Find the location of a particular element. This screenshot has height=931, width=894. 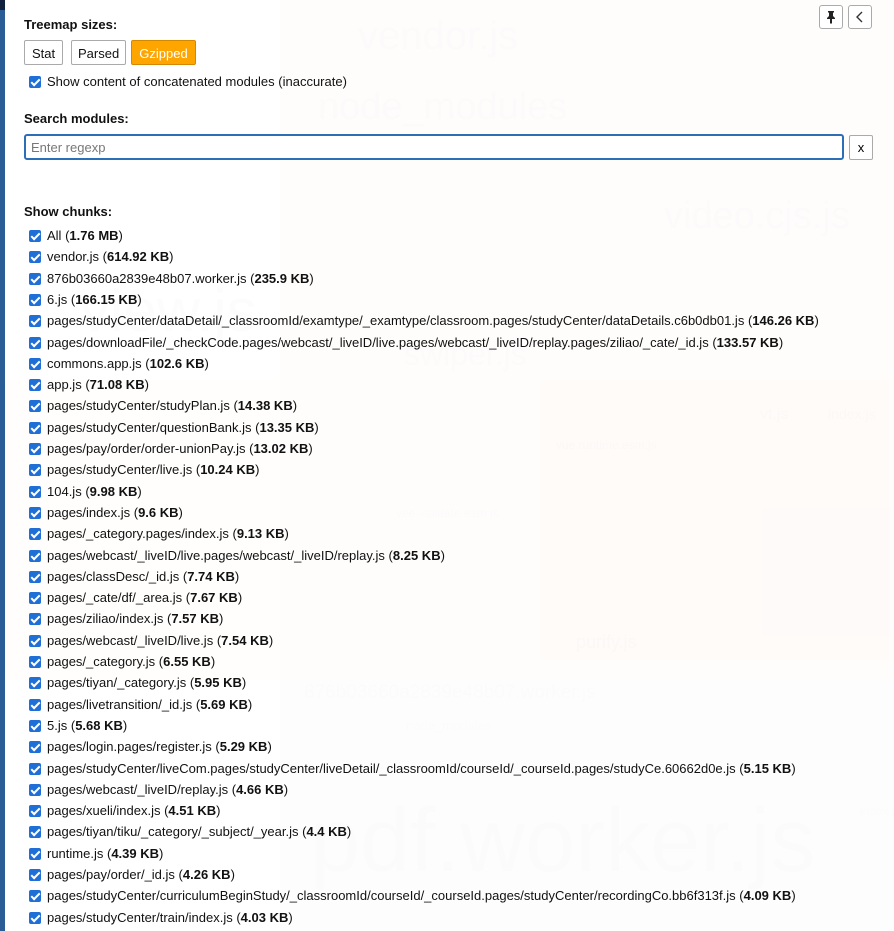

chunk-label: pages/_category.js (6.55 KB) is located at coordinates (131, 661).